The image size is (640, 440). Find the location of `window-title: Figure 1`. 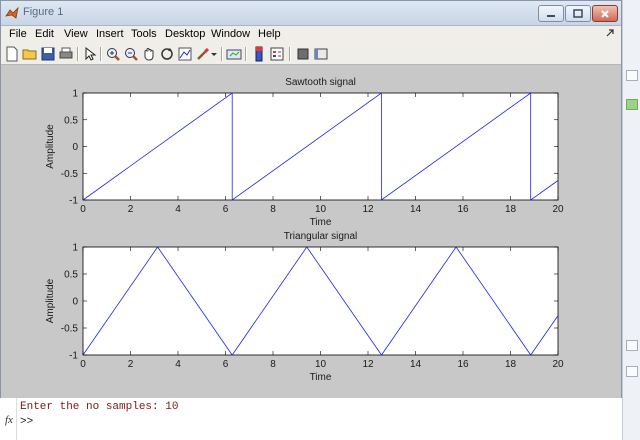

window-title: Figure 1 is located at coordinates (43, 12).